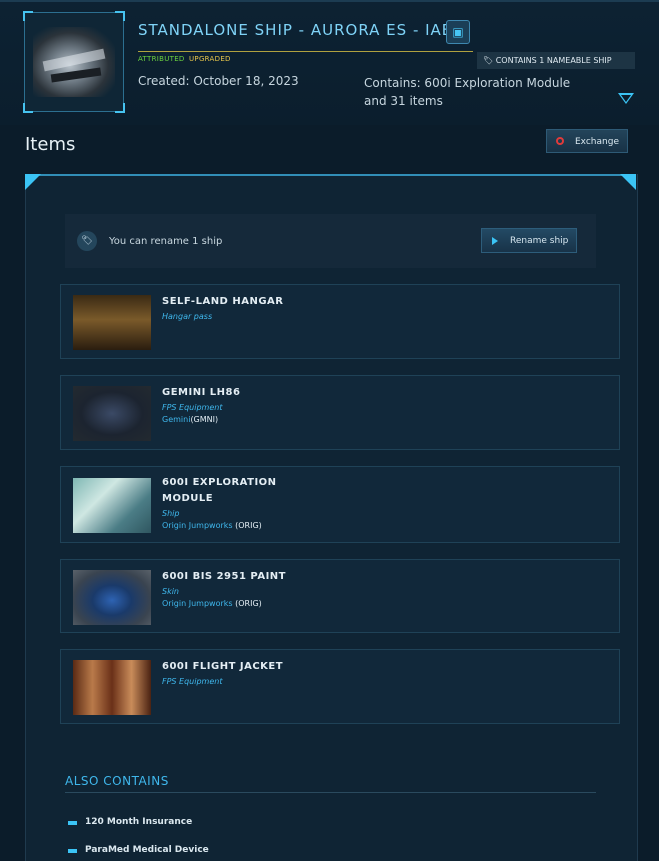 The width and height of the screenshot is (659, 861). I want to click on exchange-button: Exchange, so click(587, 141).